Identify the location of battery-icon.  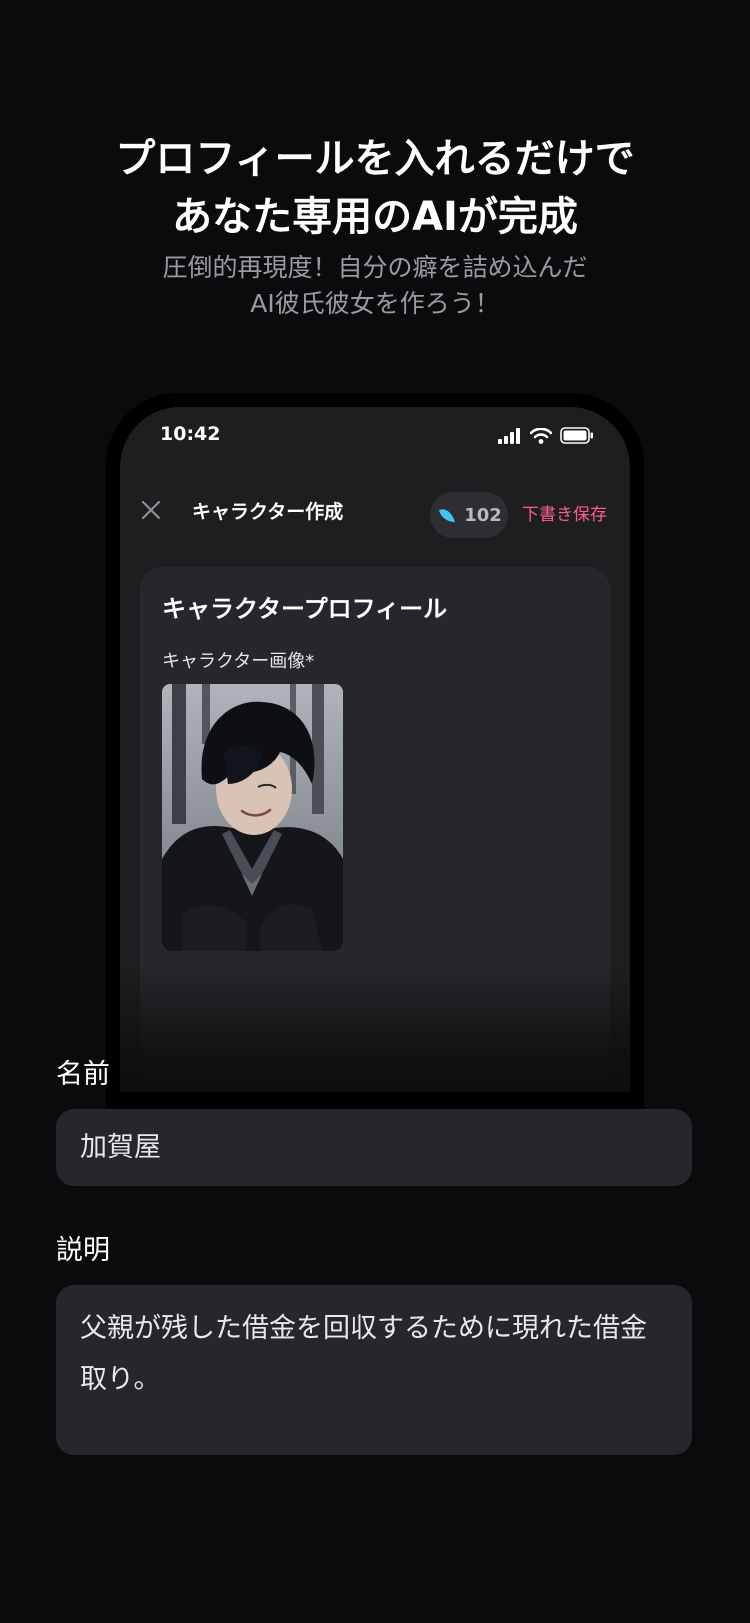
(576, 435).